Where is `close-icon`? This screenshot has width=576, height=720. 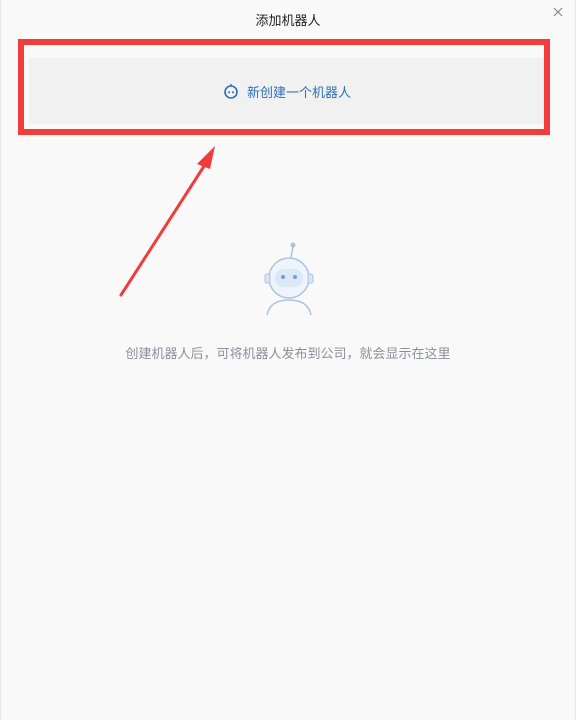 close-icon is located at coordinates (558, 12).